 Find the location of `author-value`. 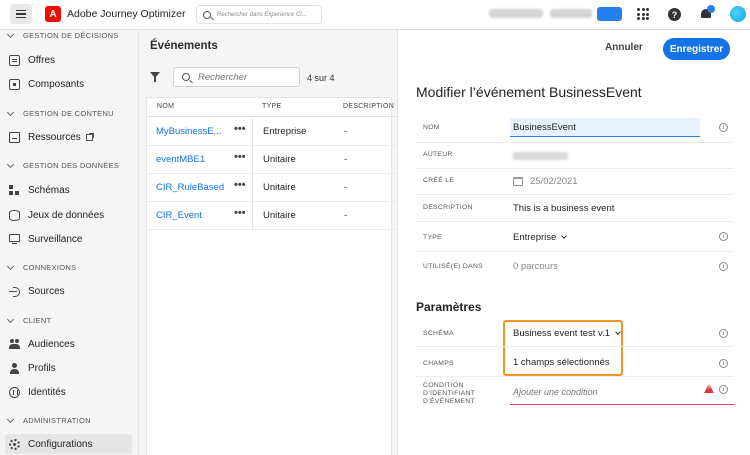

author-value is located at coordinates (540, 156).